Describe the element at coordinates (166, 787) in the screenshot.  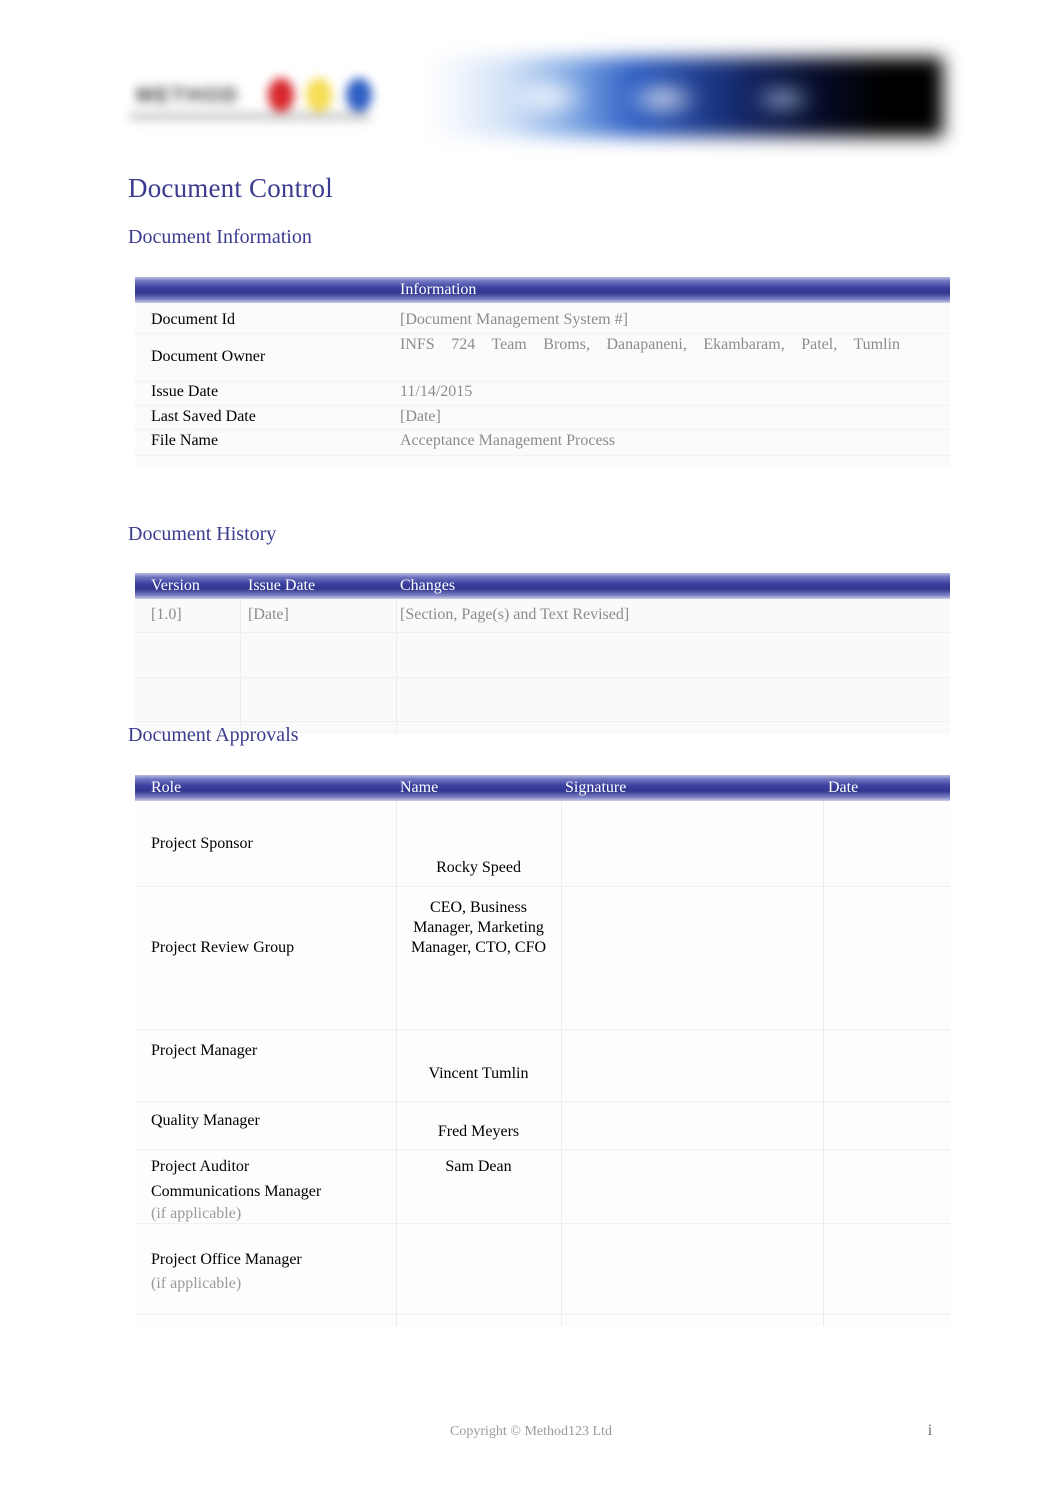
I see `column-header-role: Role` at that location.